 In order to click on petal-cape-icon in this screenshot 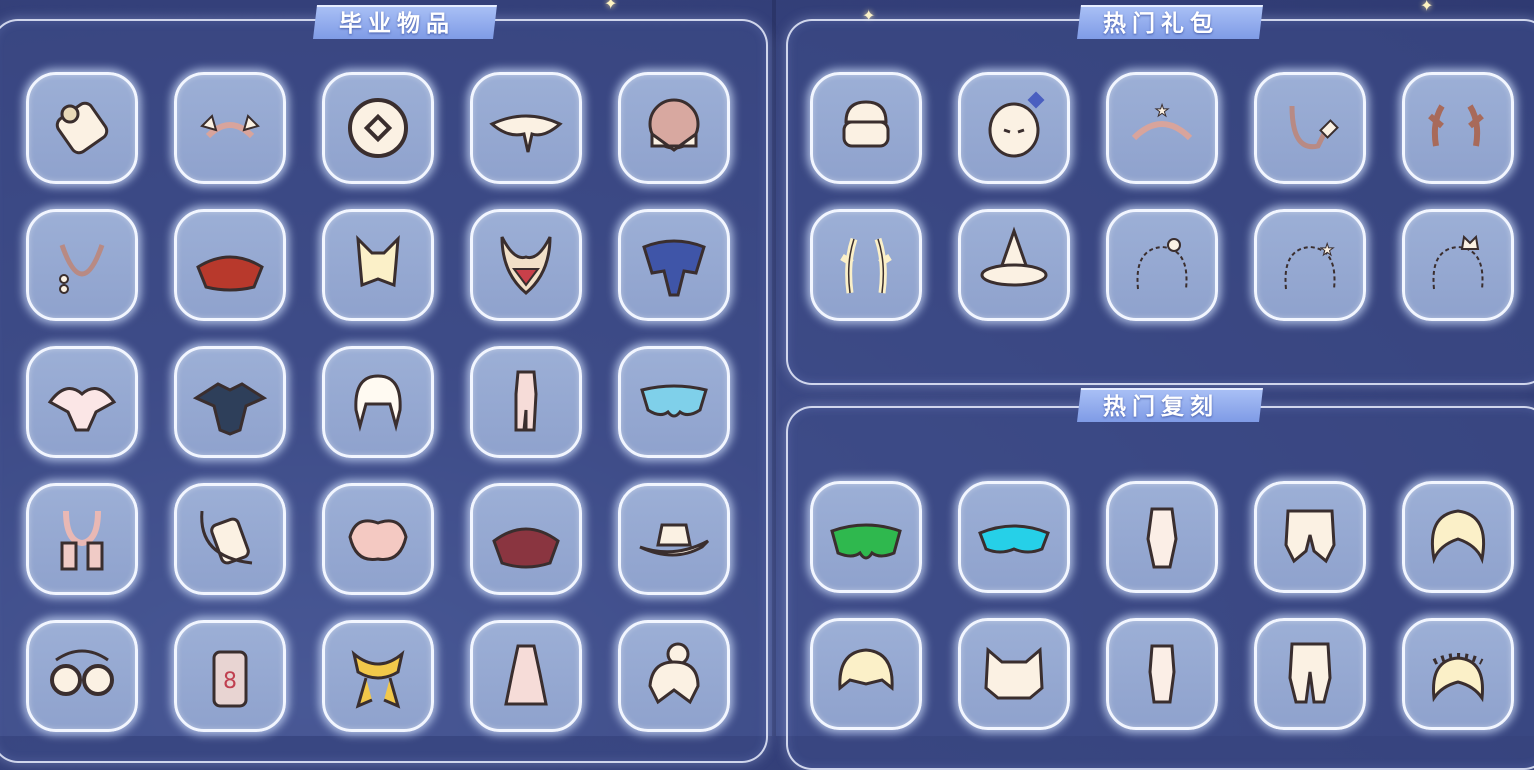, I will do `click(82, 409)`.